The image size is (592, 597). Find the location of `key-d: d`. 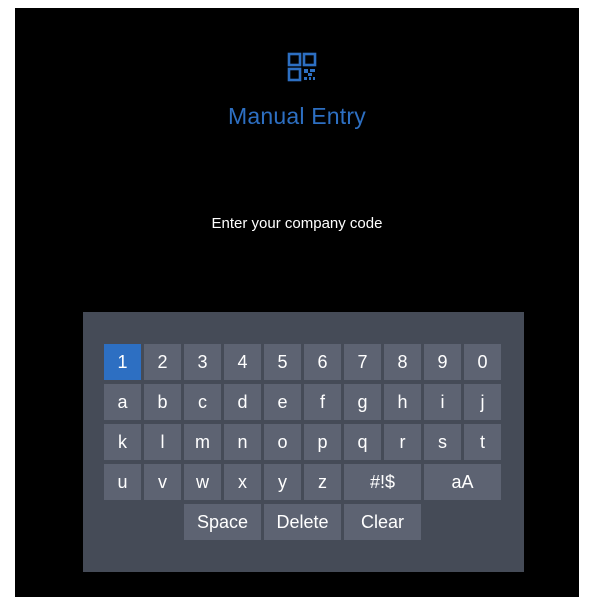

key-d: d is located at coordinates (242, 402).